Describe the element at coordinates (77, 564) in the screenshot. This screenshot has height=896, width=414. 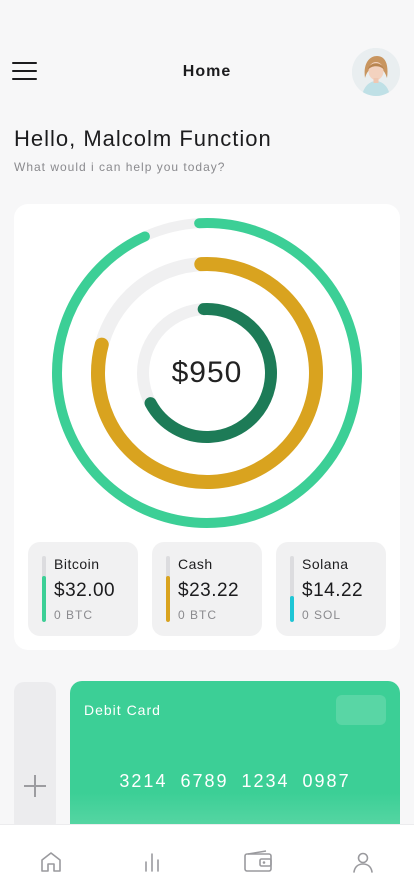
I see `asset-name: Bitcoin` at that location.